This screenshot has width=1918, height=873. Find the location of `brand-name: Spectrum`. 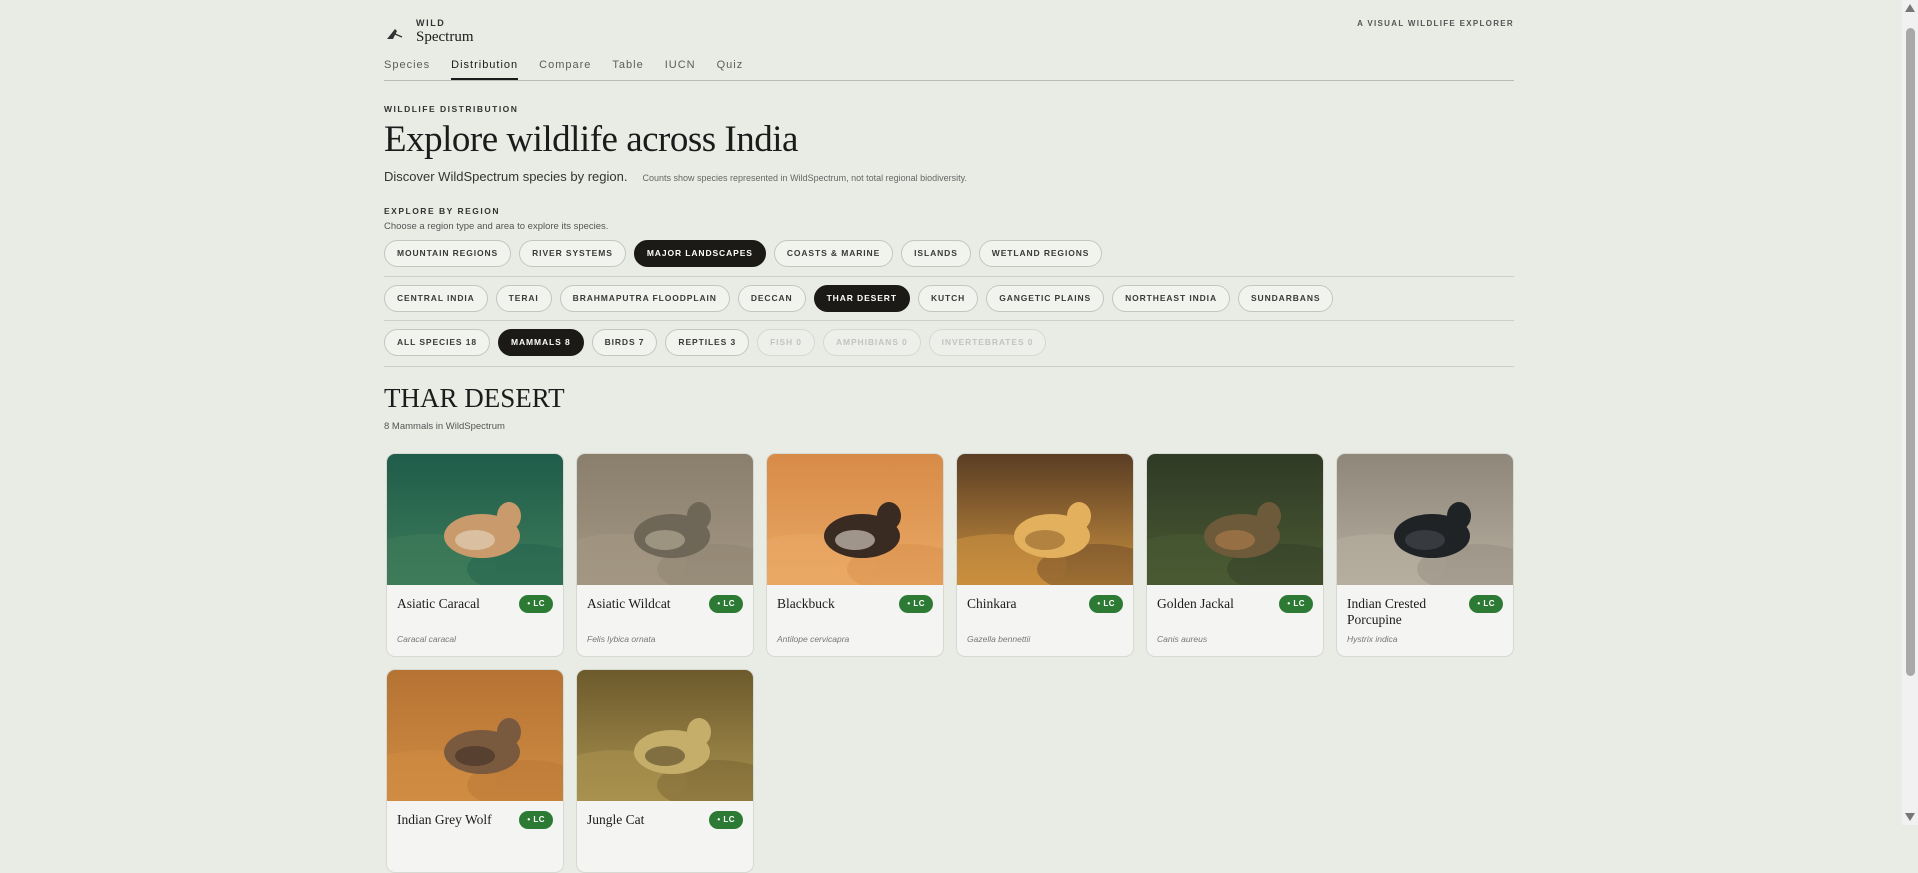

brand-name: Spectrum is located at coordinates (445, 37).